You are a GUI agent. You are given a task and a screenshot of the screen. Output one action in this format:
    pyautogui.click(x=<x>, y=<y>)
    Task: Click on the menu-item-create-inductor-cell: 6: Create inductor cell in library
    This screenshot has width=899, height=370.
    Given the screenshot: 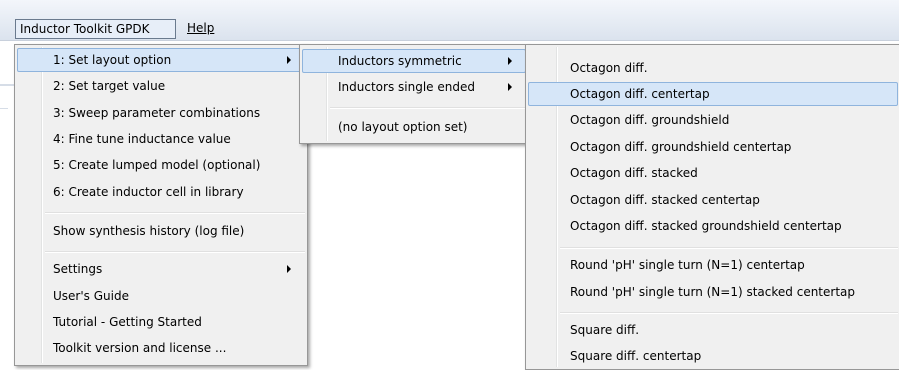 What is the action you would take?
    pyautogui.click(x=161, y=192)
    